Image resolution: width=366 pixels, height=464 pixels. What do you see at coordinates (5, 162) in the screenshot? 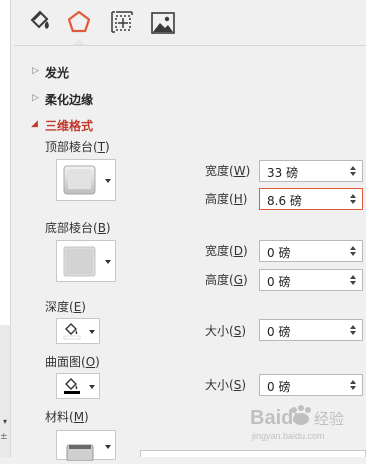
I see `left-scrollbar-track` at bounding box center [5, 162].